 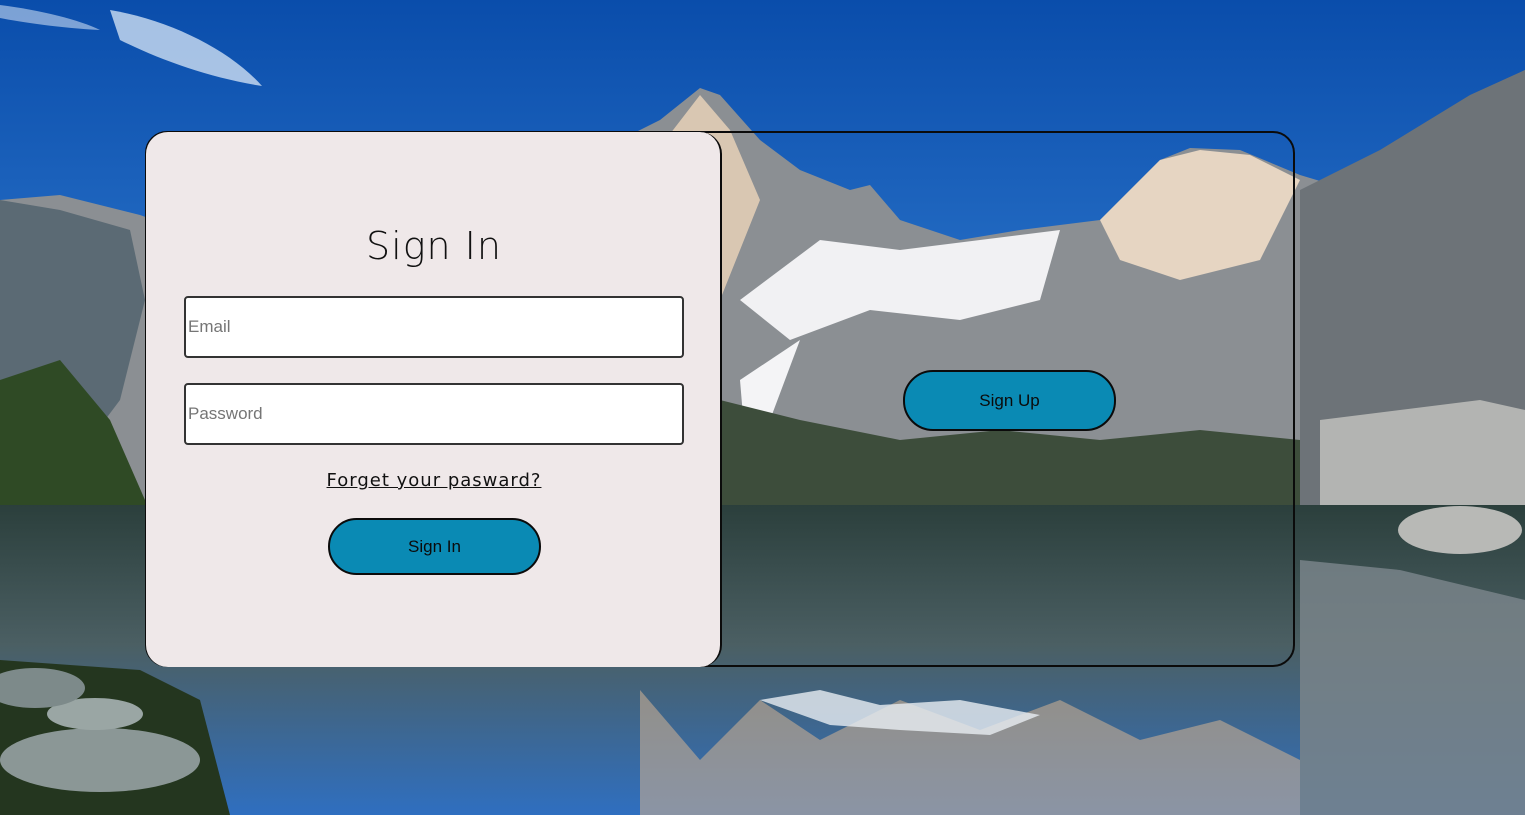 I want to click on sign-in-button: Sign In, so click(x=434, y=546).